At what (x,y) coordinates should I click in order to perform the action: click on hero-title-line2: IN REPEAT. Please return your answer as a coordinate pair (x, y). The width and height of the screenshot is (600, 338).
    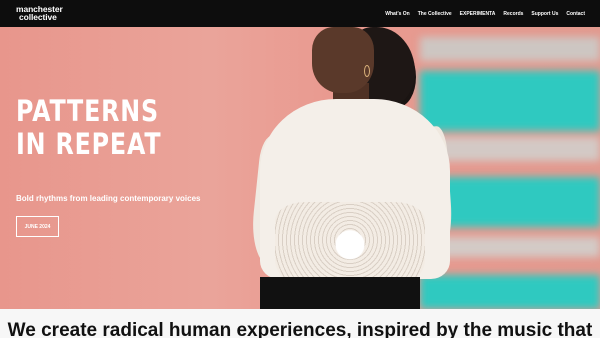
    Looking at the image, I should click on (89, 144).